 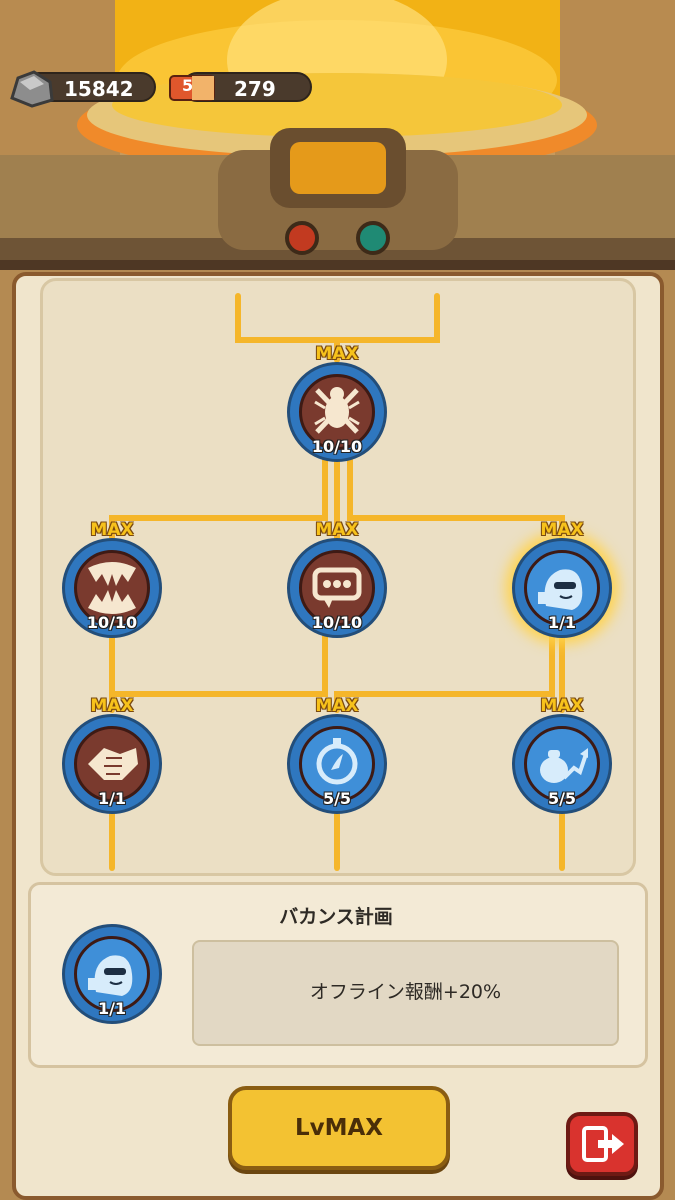 I want to click on skill-node-vacation: MAX 1/1, so click(x=562, y=579).